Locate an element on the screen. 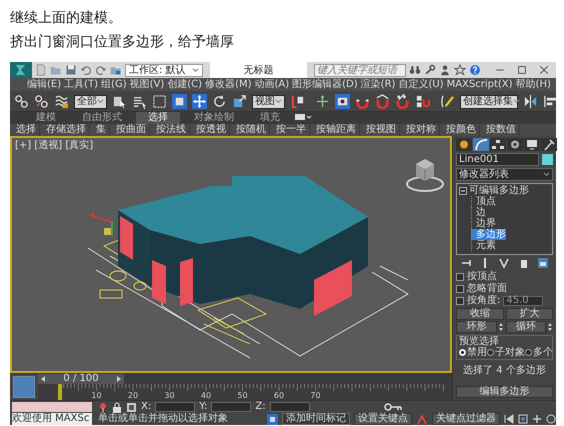 This screenshot has height=426, width=564. lock-icon is located at coordinates (117, 407).